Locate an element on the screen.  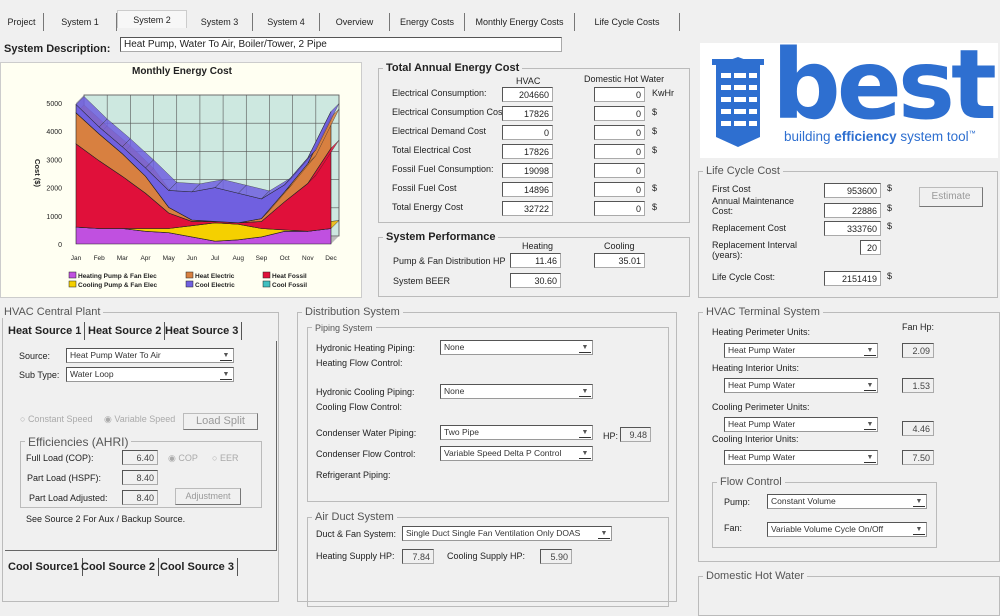
group-title: Piping System is located at coordinates (344, 328).